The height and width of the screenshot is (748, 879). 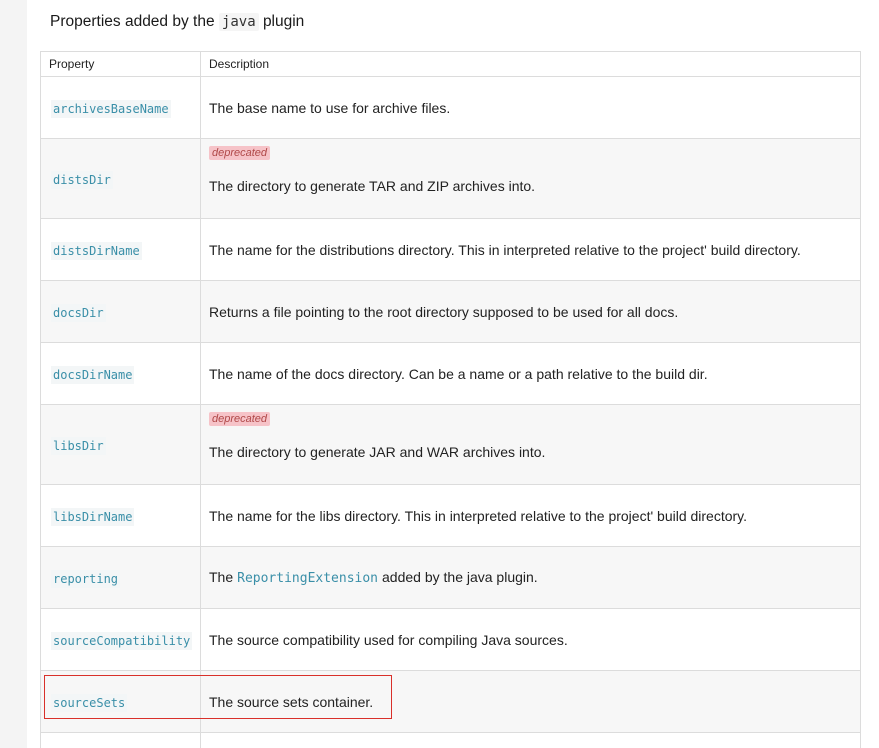 What do you see at coordinates (122, 640) in the screenshot?
I see `property-name: sourceCompatibility` at bounding box center [122, 640].